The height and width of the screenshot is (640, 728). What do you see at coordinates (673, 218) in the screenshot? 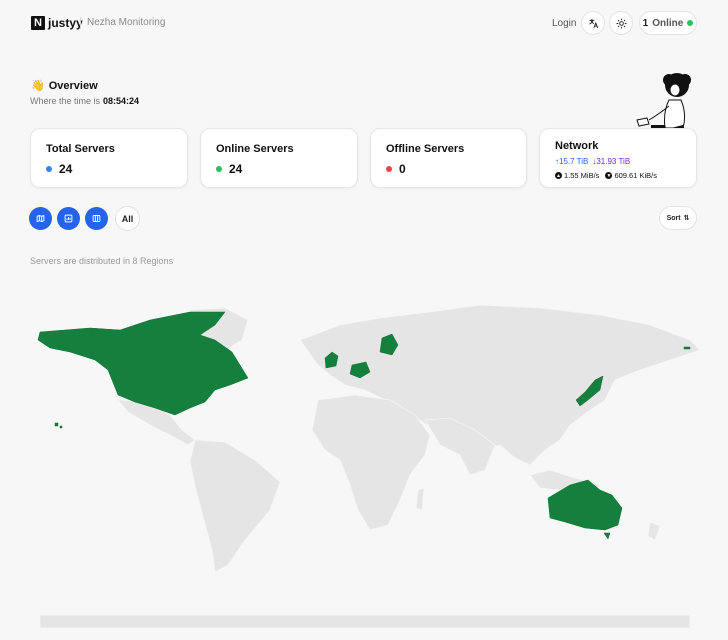
I see `sort-label: Sort` at bounding box center [673, 218].